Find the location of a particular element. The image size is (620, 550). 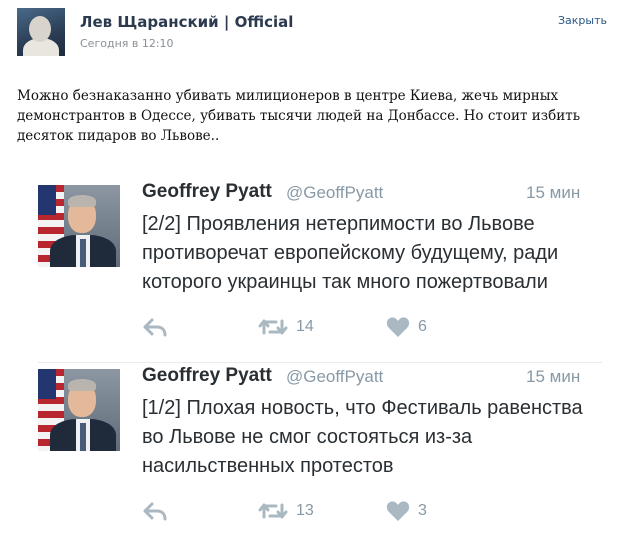

like-count: 3 is located at coordinates (422, 510).